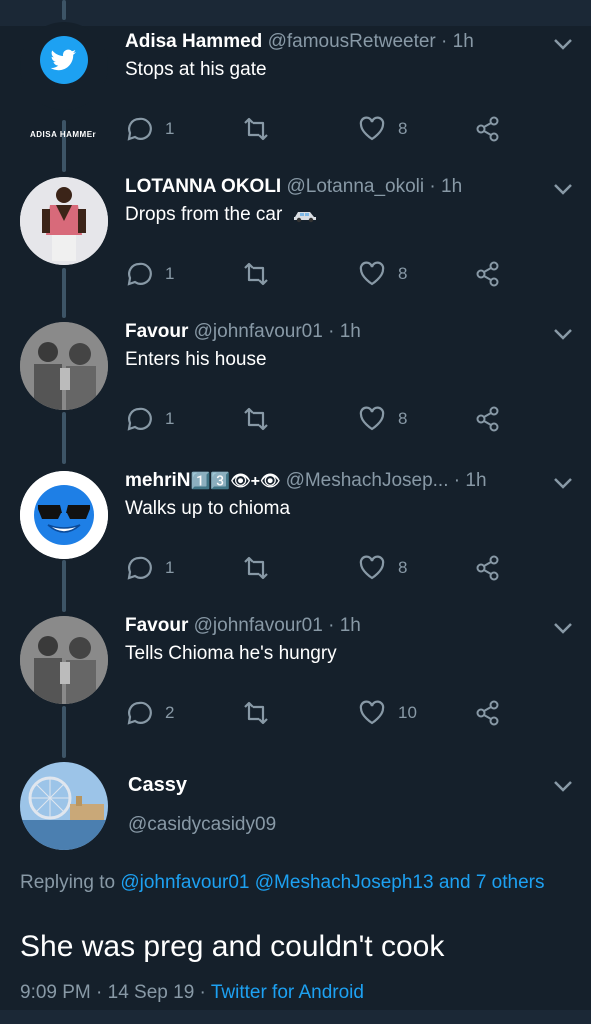  I want to click on reply-button: 2, so click(149, 713).